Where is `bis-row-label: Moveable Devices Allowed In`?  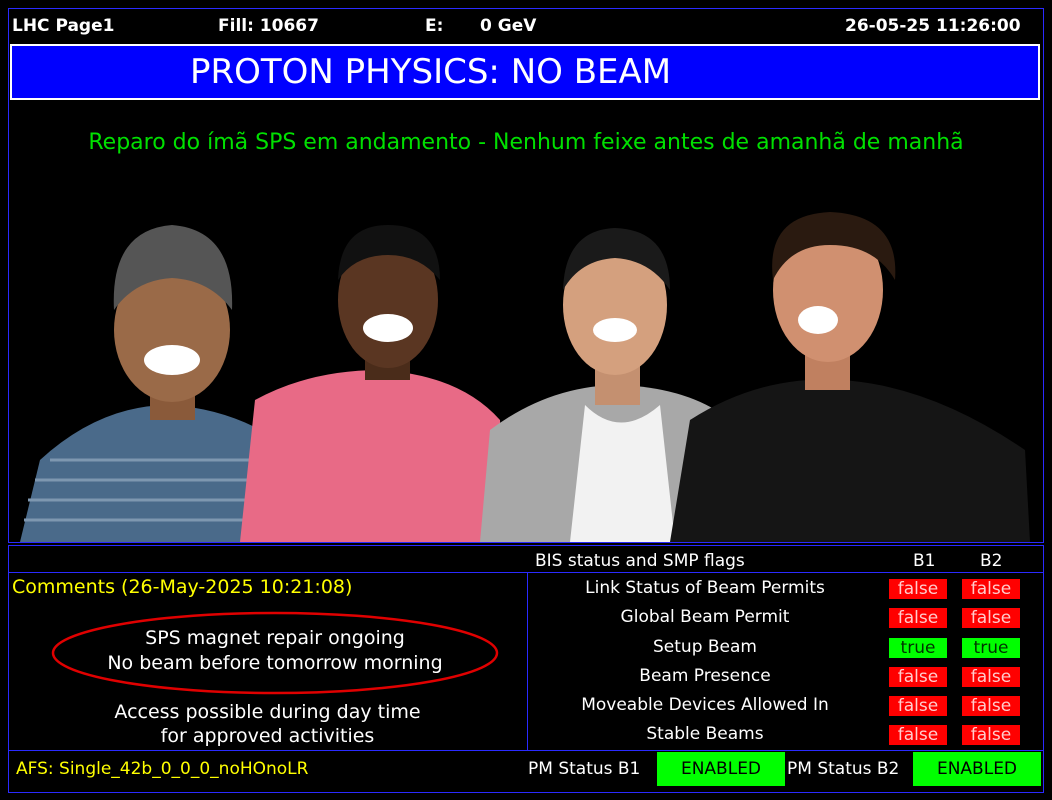
bis-row-label: Moveable Devices Allowed In is located at coordinates (705, 705).